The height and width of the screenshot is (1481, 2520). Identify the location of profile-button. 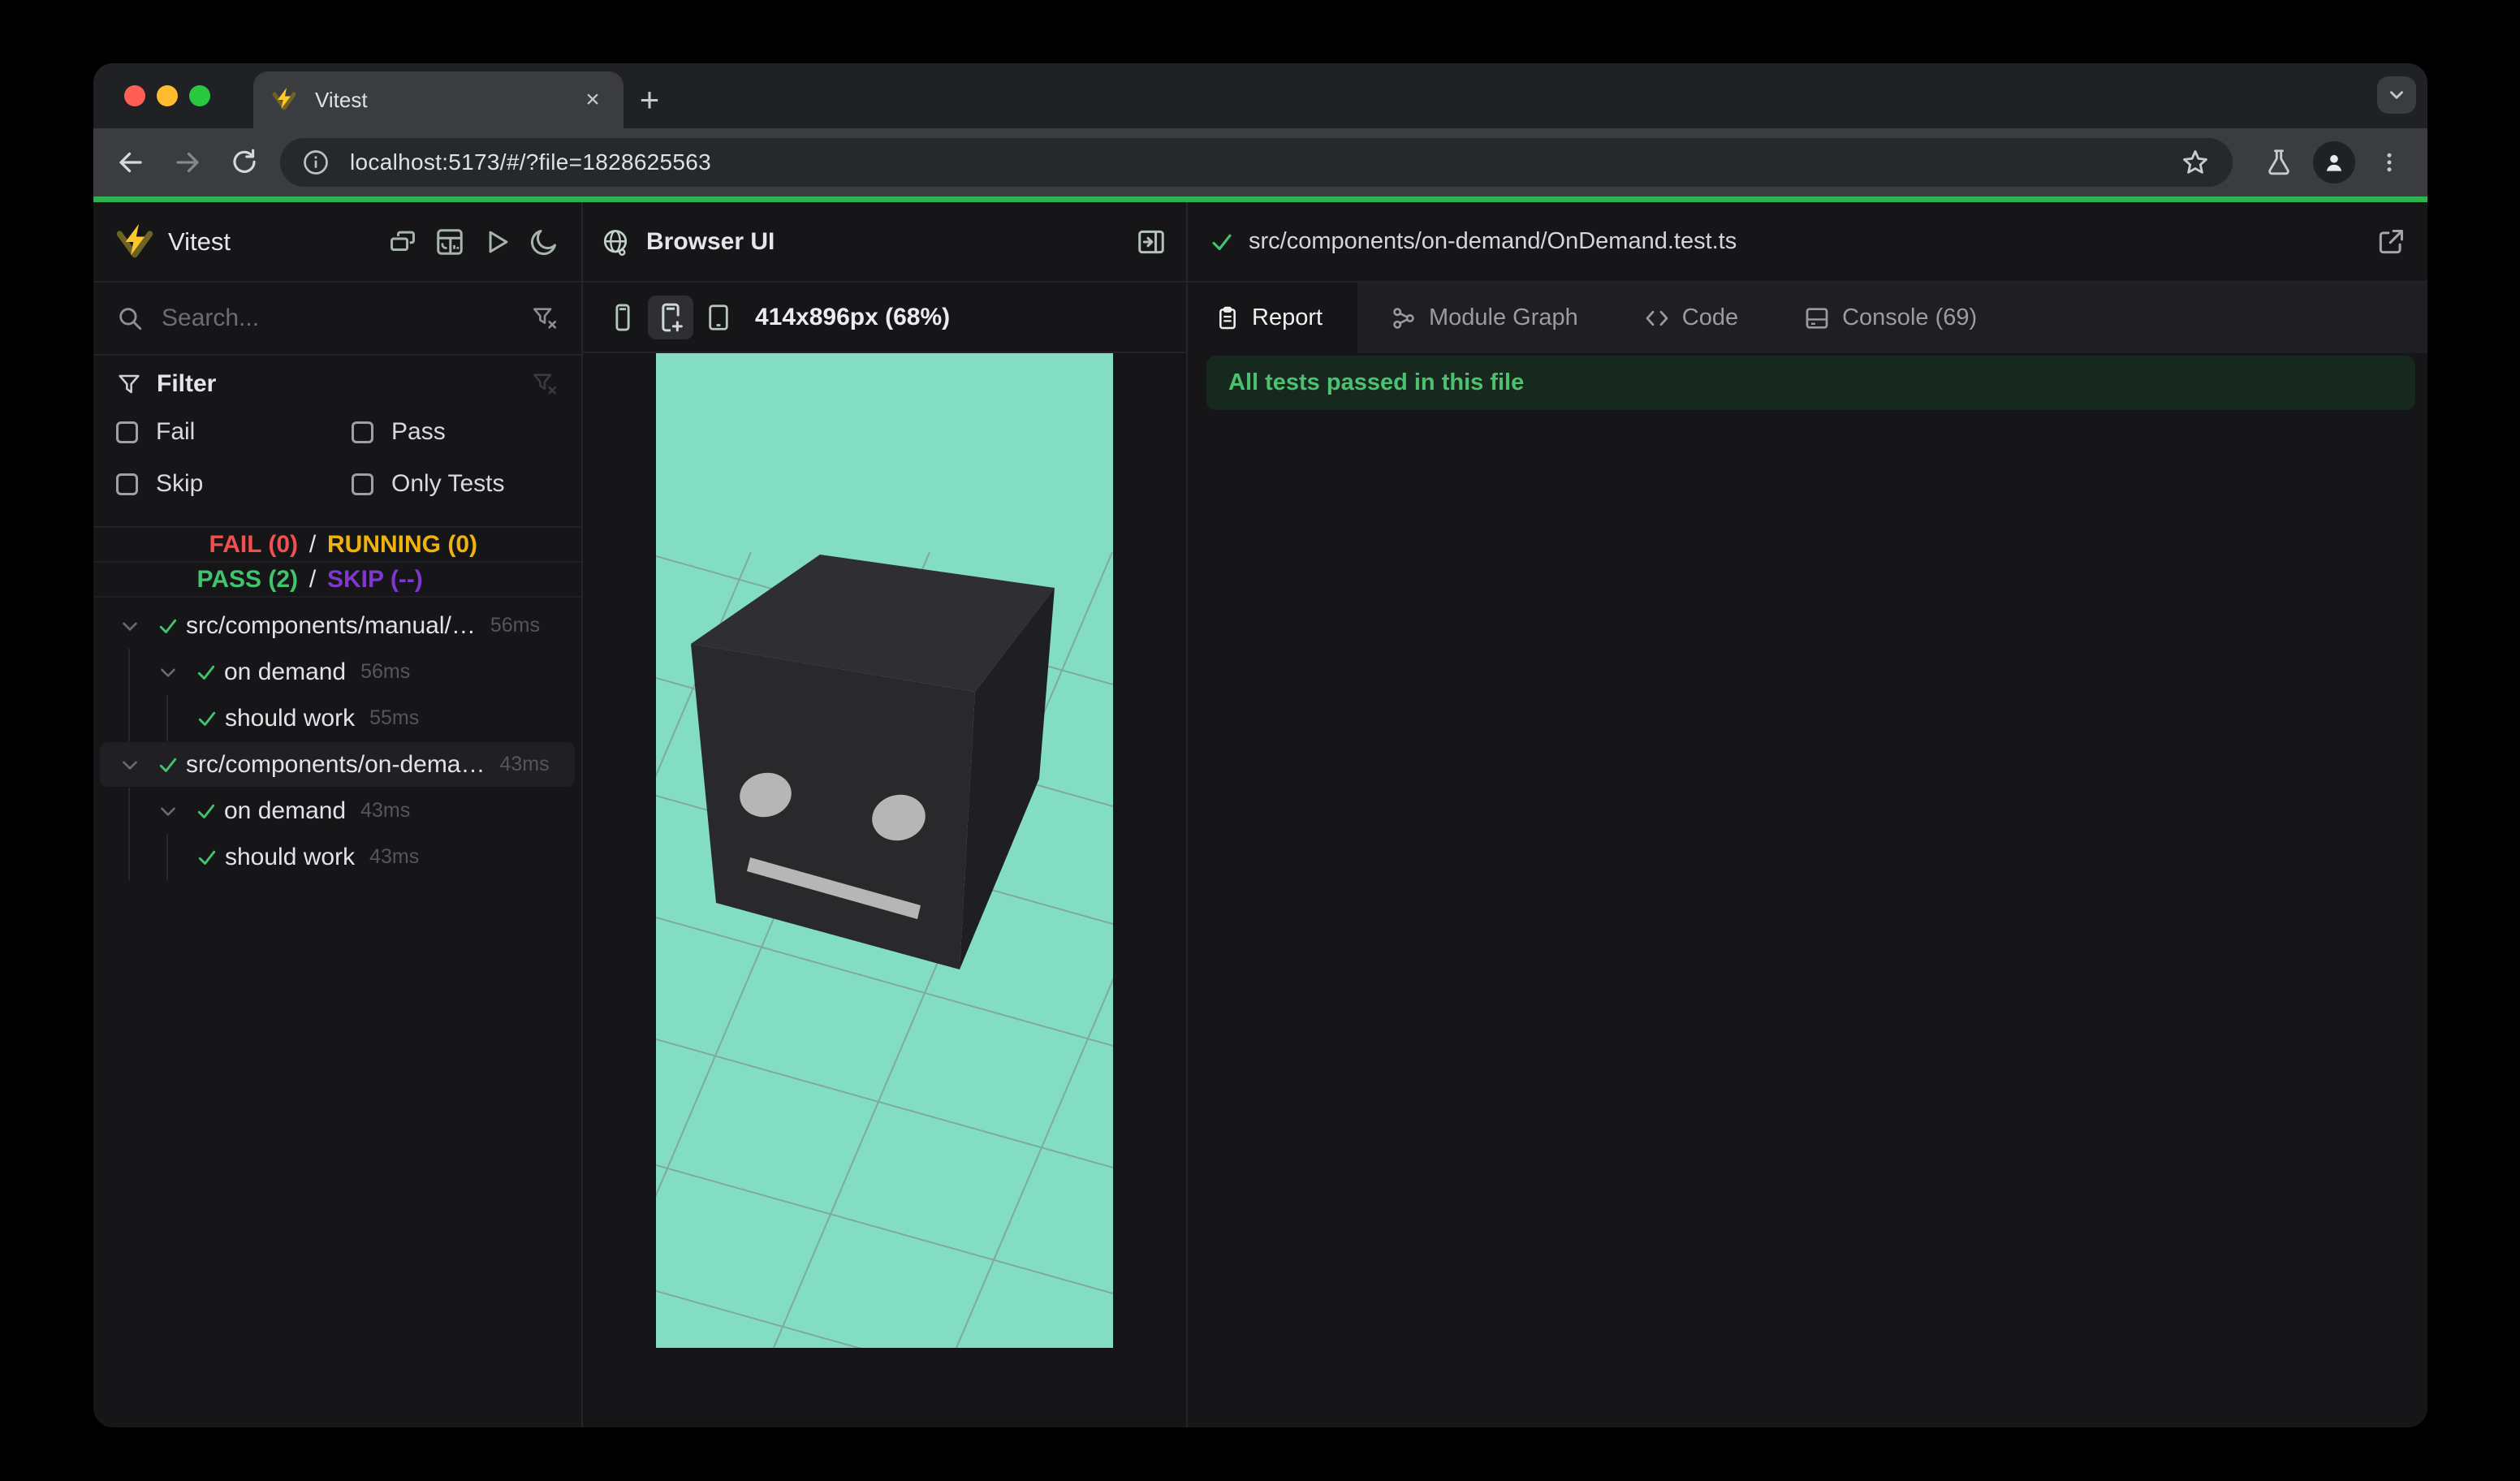
(2335, 162).